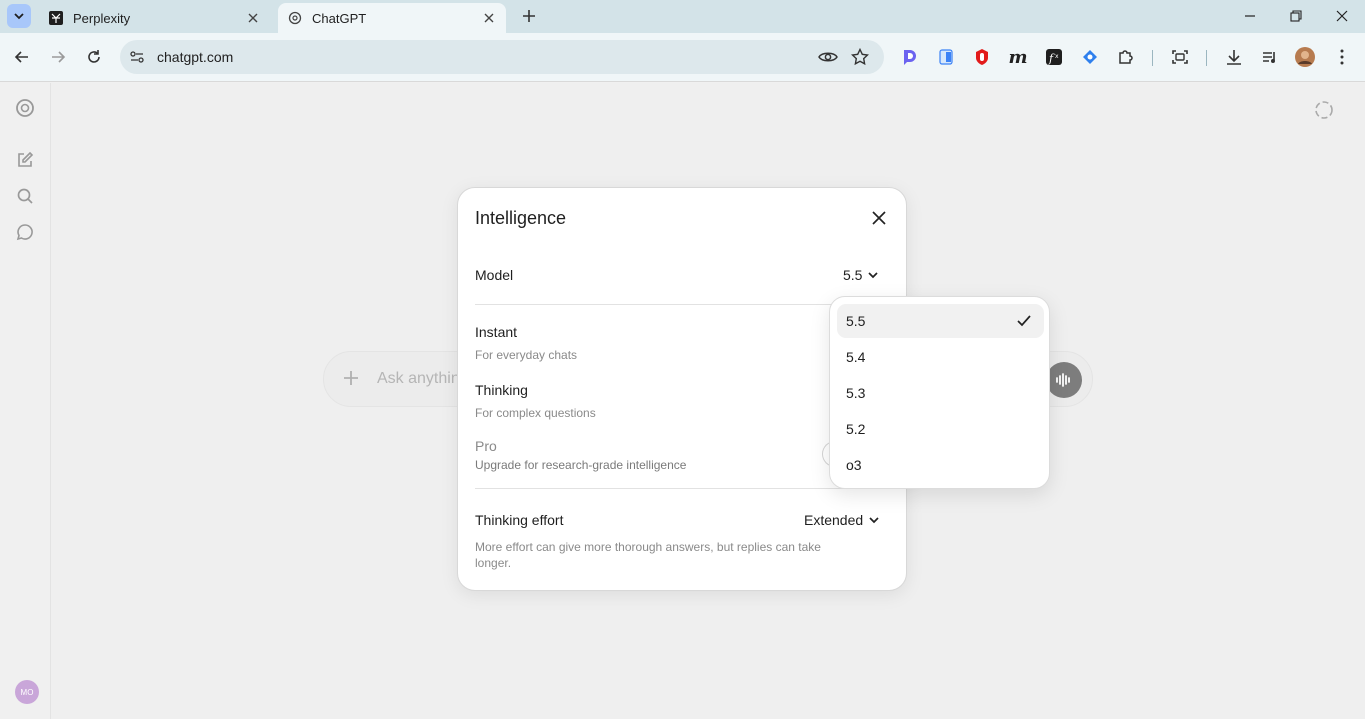 Image resolution: width=1365 pixels, height=719 pixels. I want to click on minimize-button, so click(1250, 16).